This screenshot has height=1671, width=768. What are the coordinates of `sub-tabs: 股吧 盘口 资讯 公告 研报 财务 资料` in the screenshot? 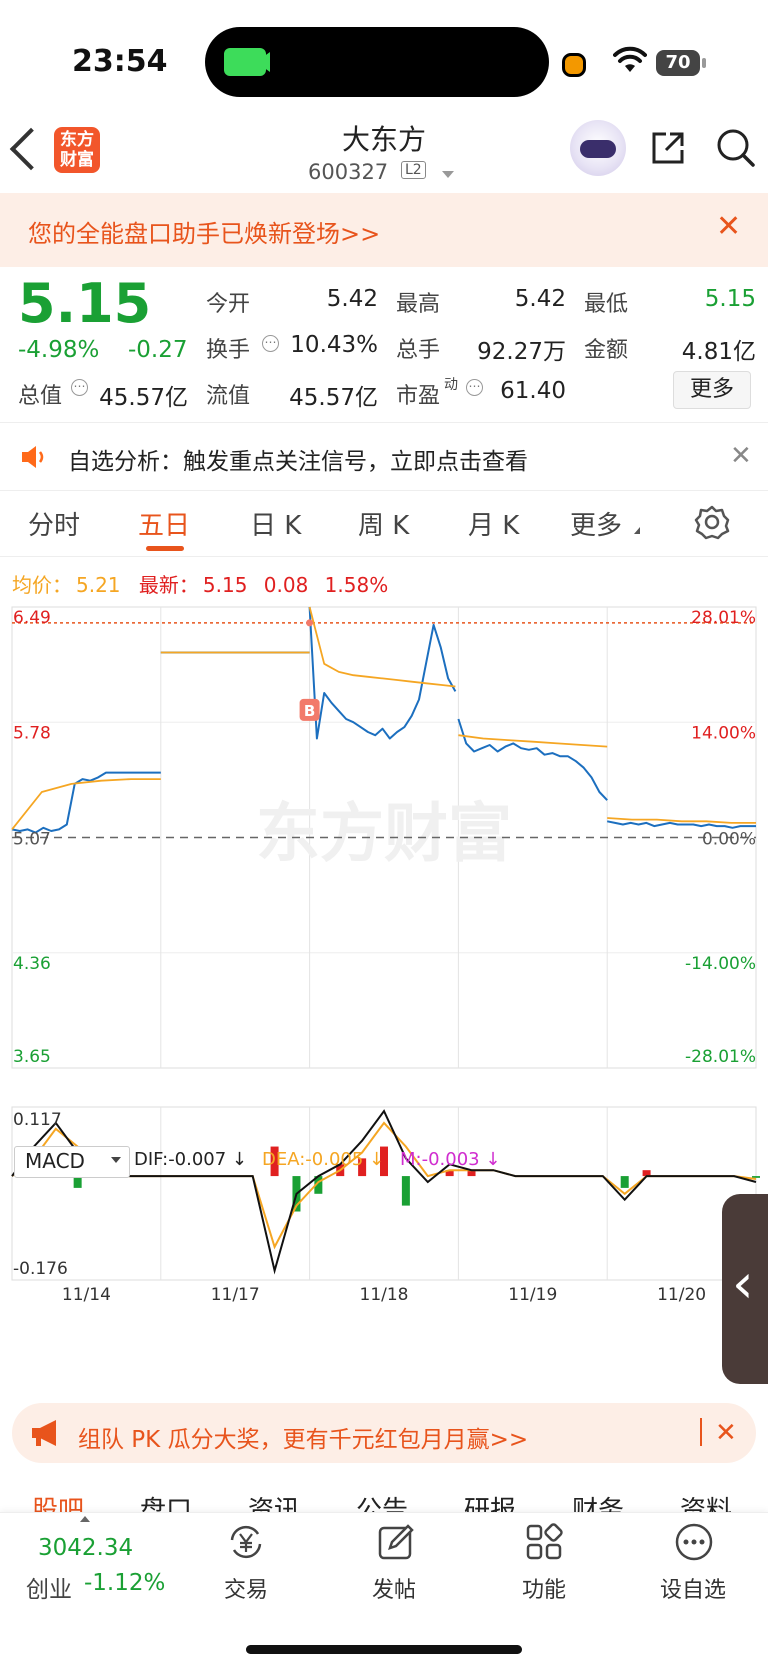 It's located at (384, 1495).